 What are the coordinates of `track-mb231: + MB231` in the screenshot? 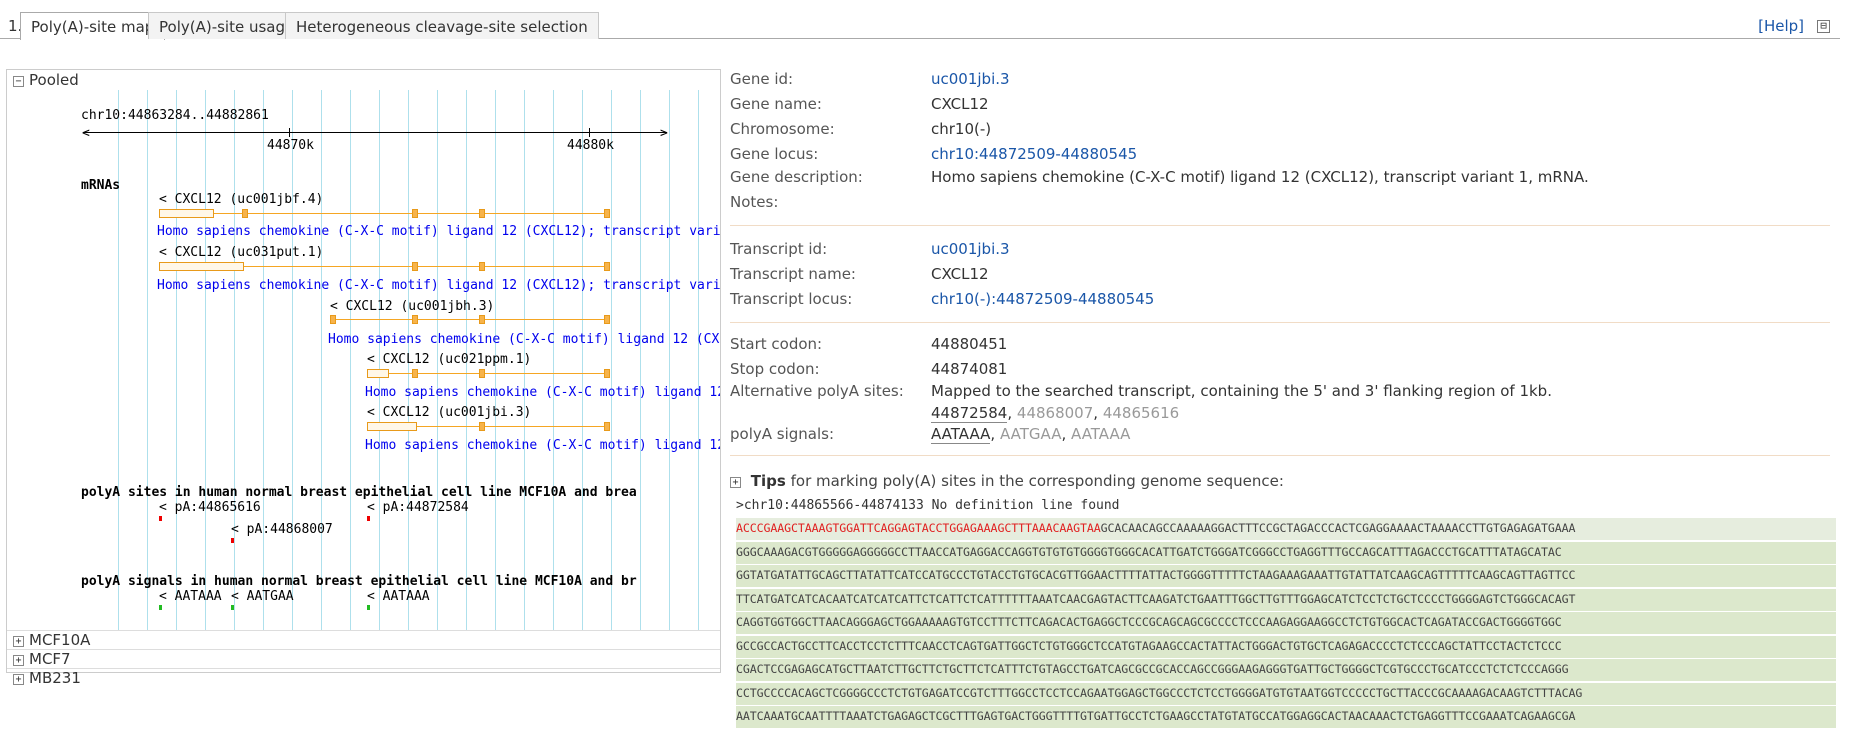 It's located at (363, 677).